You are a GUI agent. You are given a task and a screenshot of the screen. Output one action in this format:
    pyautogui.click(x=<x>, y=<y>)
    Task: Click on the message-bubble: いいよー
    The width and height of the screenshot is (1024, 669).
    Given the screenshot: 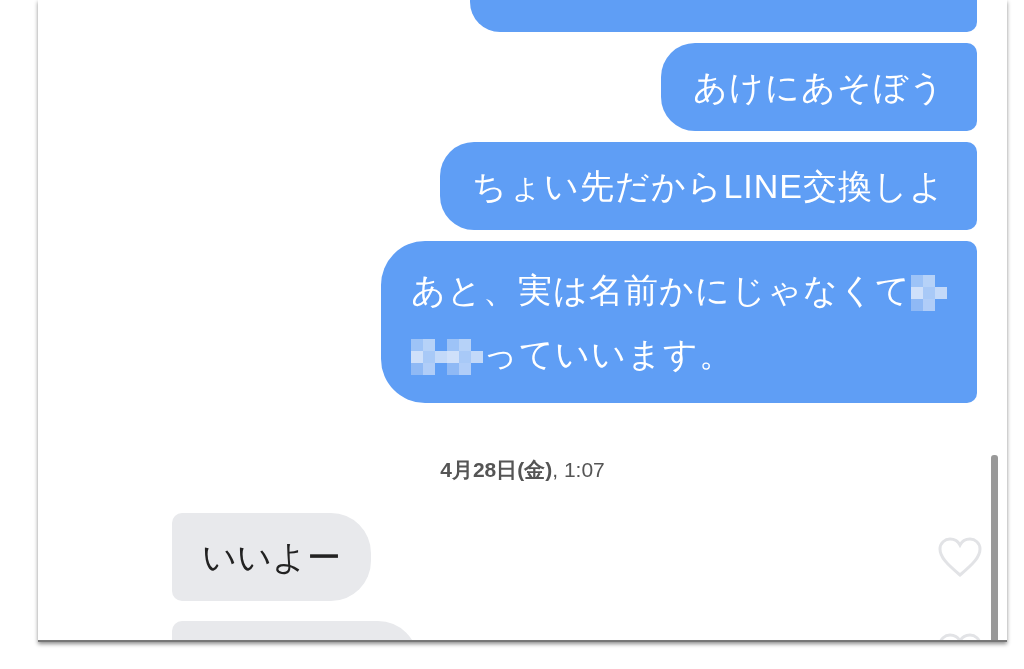 What is the action you would take?
    pyautogui.click(x=271, y=556)
    